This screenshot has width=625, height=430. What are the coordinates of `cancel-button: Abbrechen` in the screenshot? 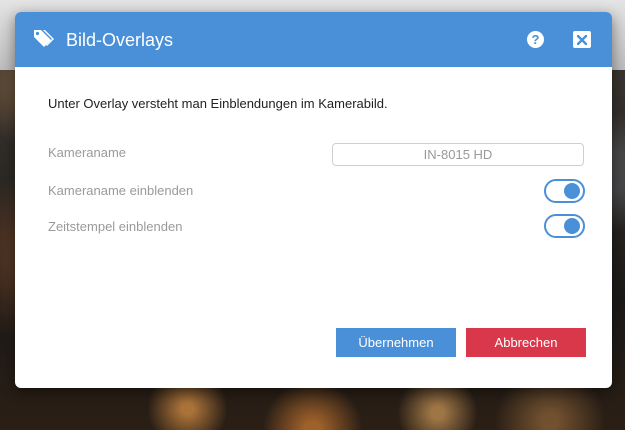 It's located at (526, 342).